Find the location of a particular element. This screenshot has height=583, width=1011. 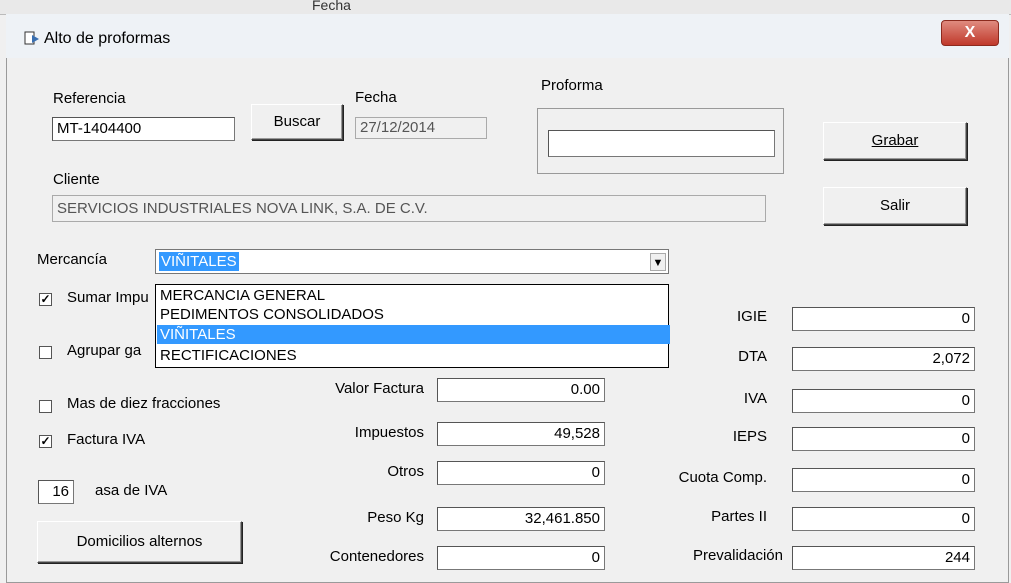

salir-button: Salir is located at coordinates (895, 206).